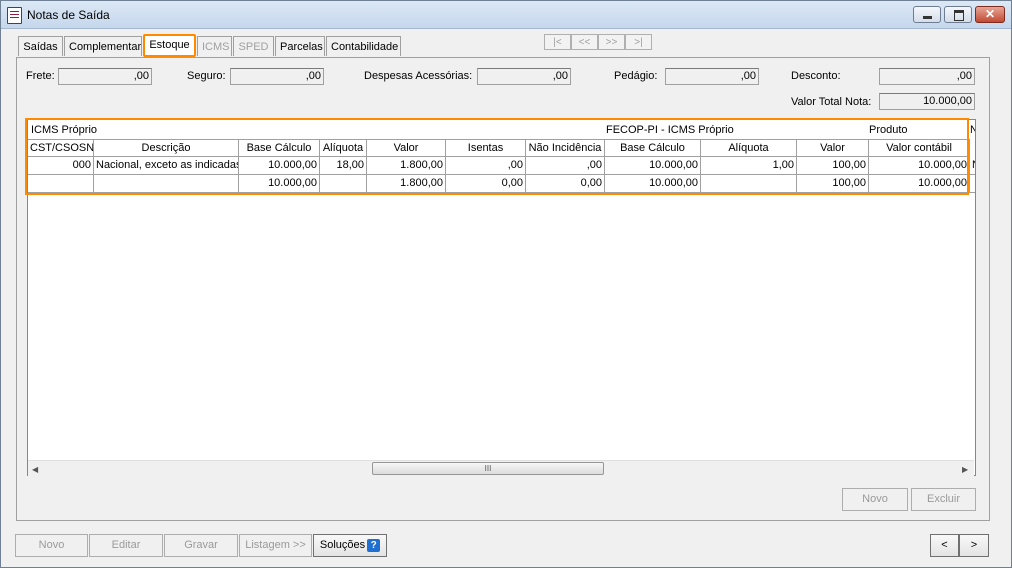  Describe the element at coordinates (51, 545) in the screenshot. I see `novo-button: Novo` at that location.